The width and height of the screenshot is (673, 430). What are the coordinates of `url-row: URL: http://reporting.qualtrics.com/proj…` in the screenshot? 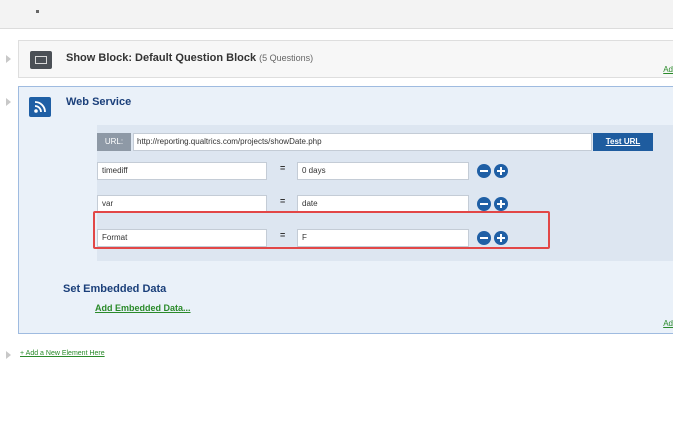 It's located at (377, 142).